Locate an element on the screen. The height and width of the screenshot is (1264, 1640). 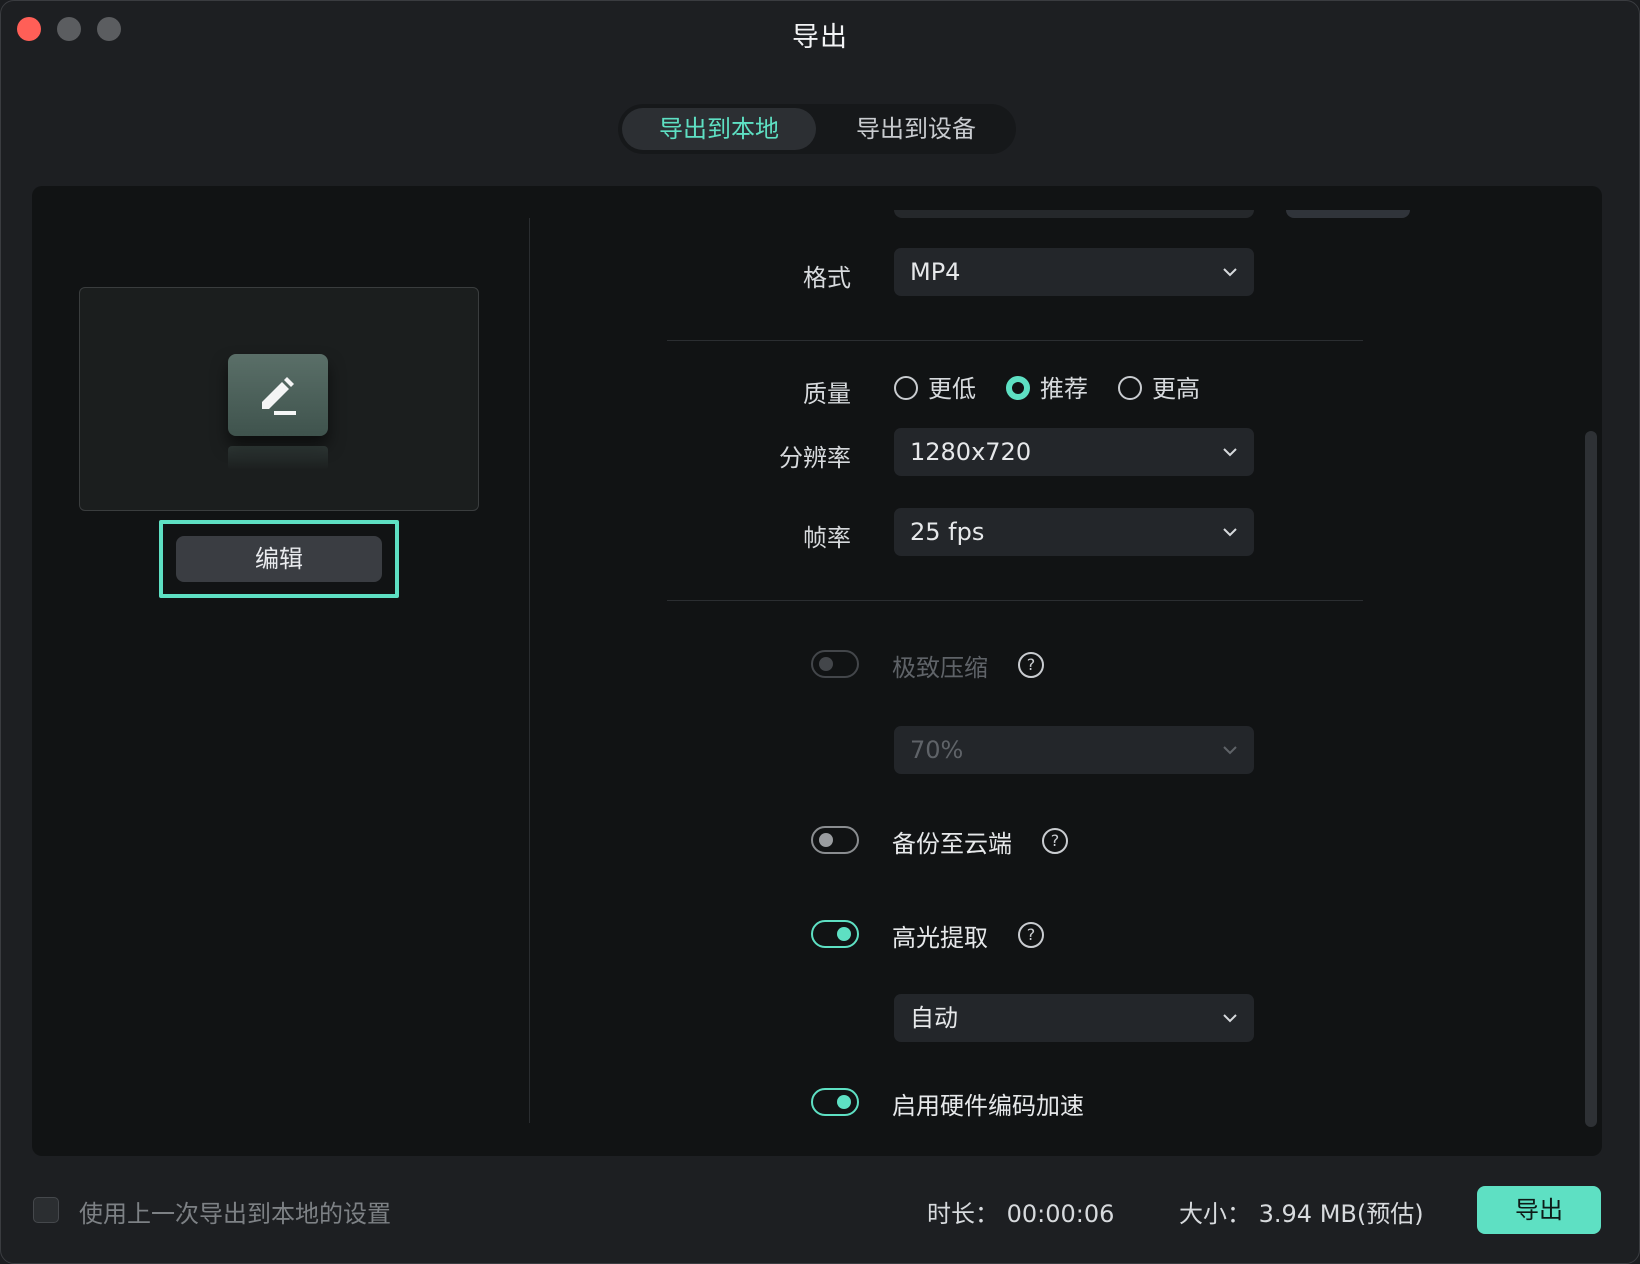
format-select: MP4 is located at coordinates (1074, 272).